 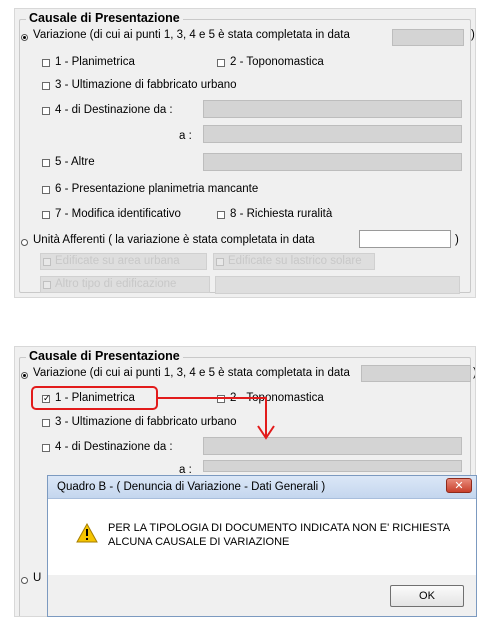 I want to click on highlight-box, so click(x=94, y=398).